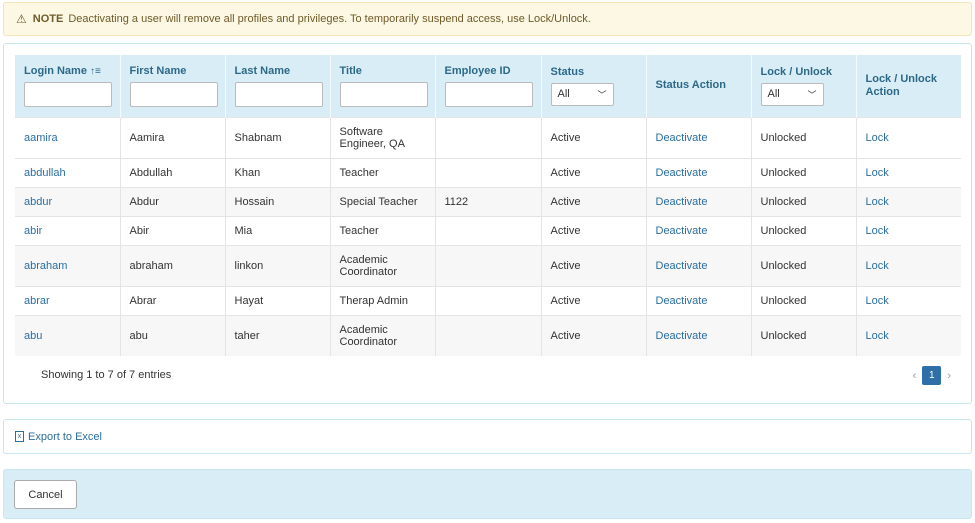 This screenshot has width=975, height=523. I want to click on login-name-filter-input, so click(68, 94).